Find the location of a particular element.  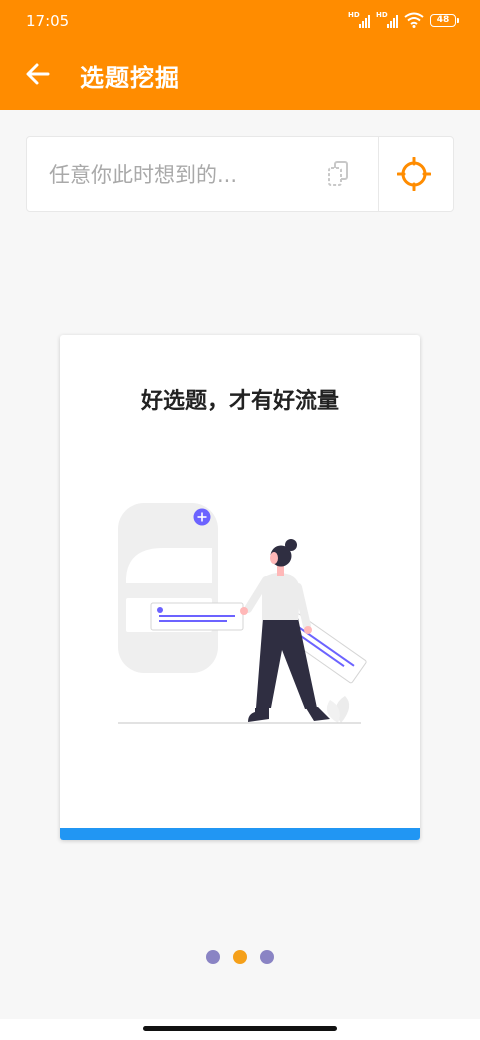

battery-level: 48 is located at coordinates (443, 20).